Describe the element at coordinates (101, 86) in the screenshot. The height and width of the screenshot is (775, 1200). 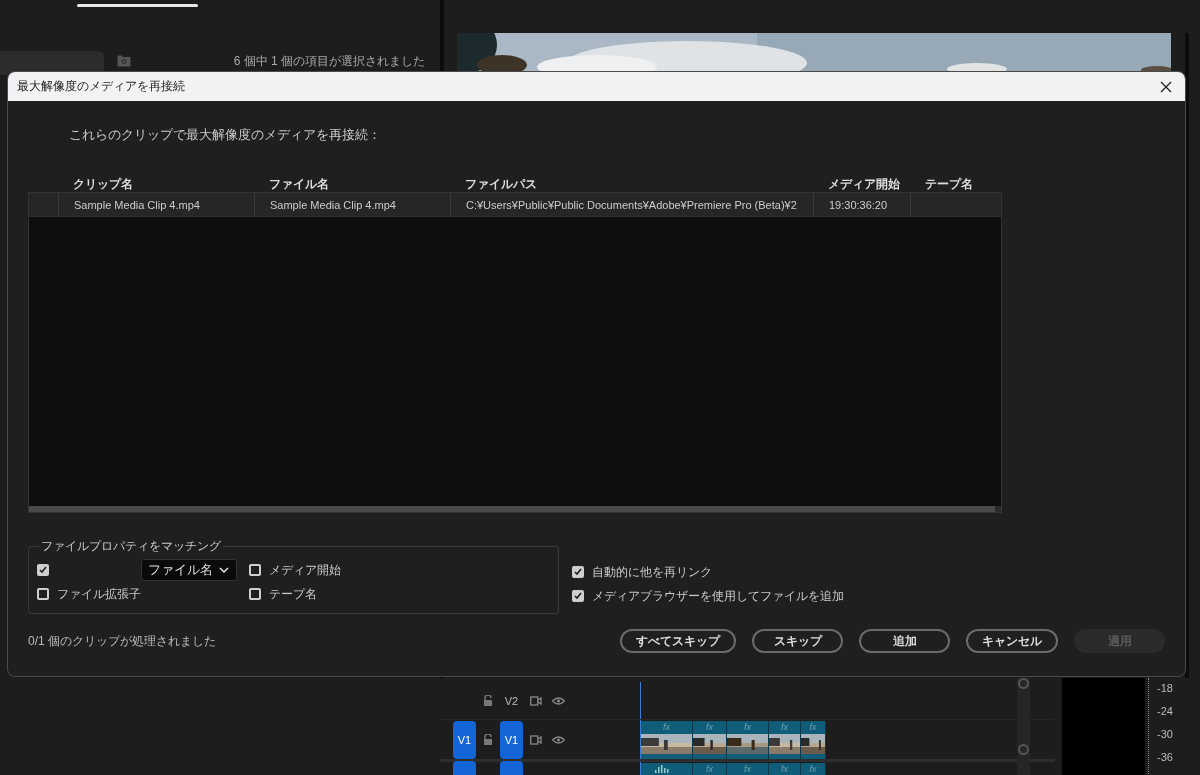
I see `dialog-title: 最大解像度のメディアを再接続` at that location.